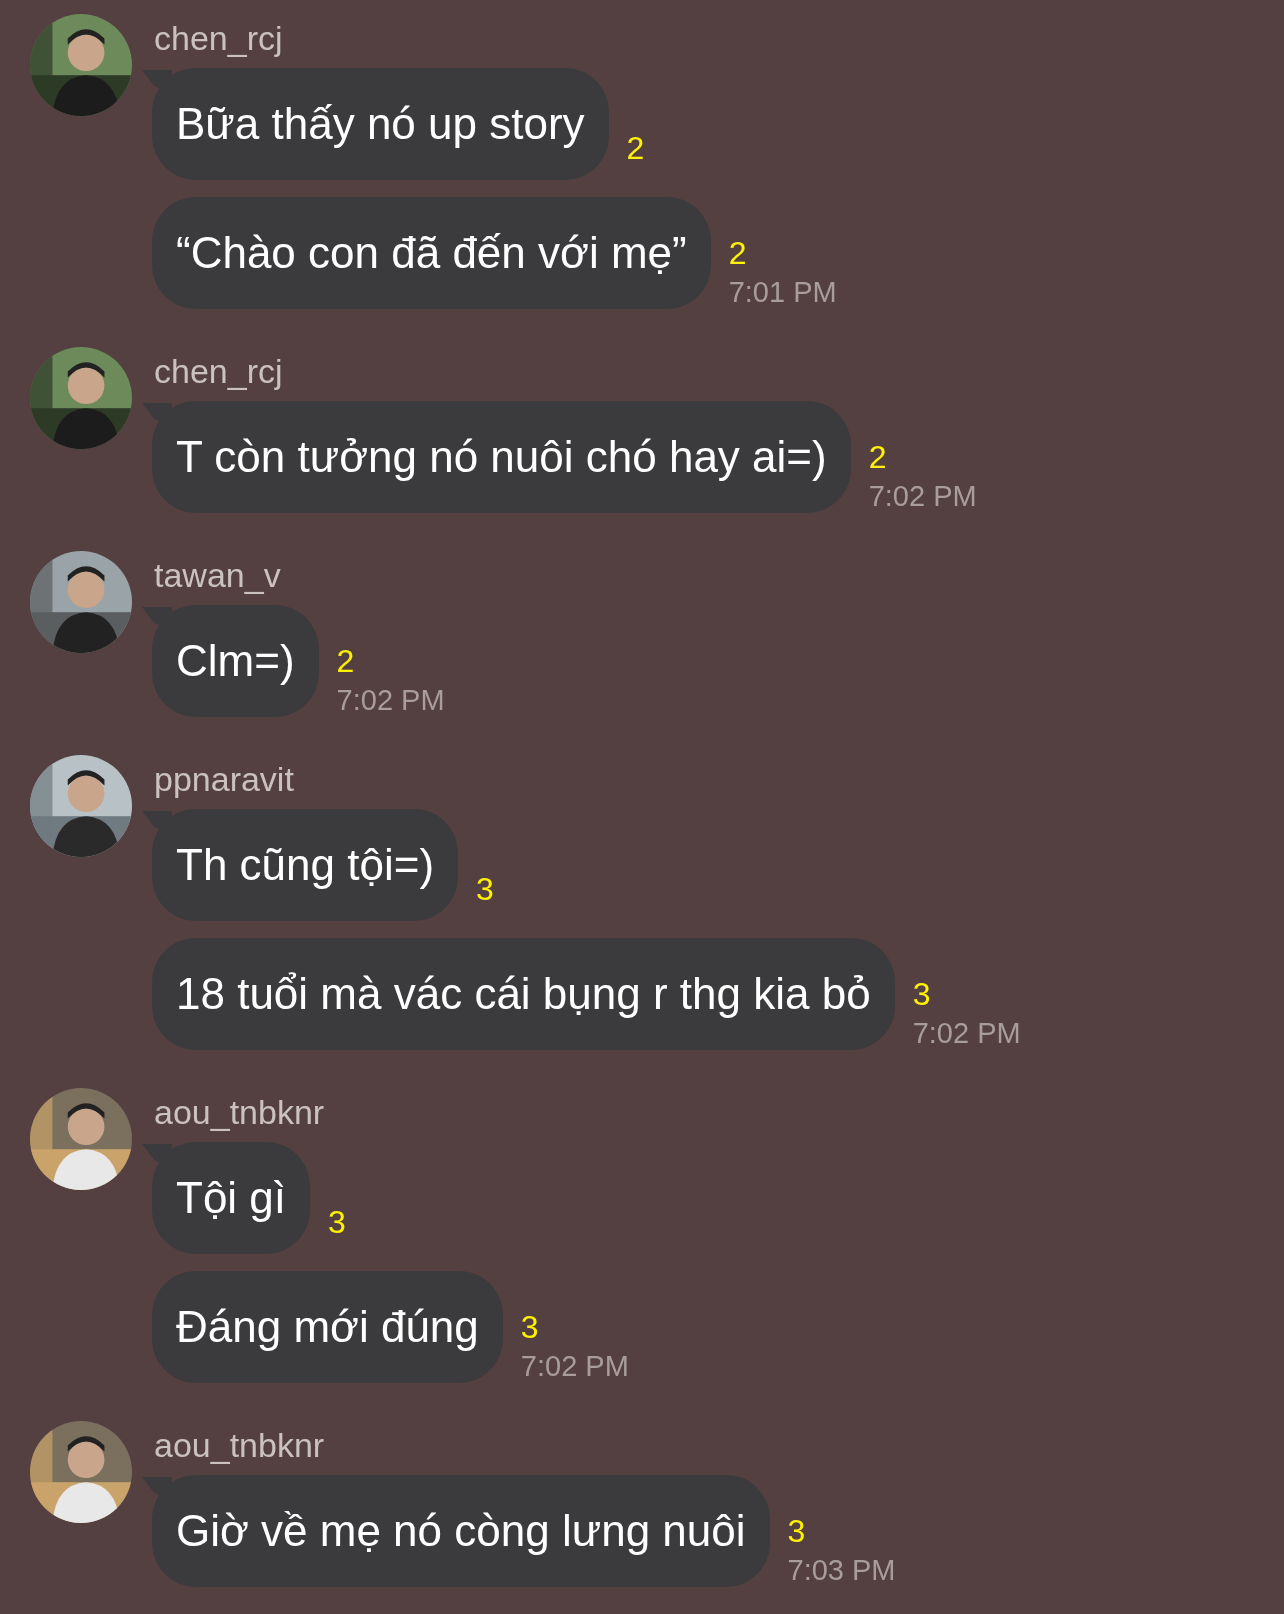  What do you see at coordinates (218, 575) in the screenshot?
I see `username: tawan_v` at bounding box center [218, 575].